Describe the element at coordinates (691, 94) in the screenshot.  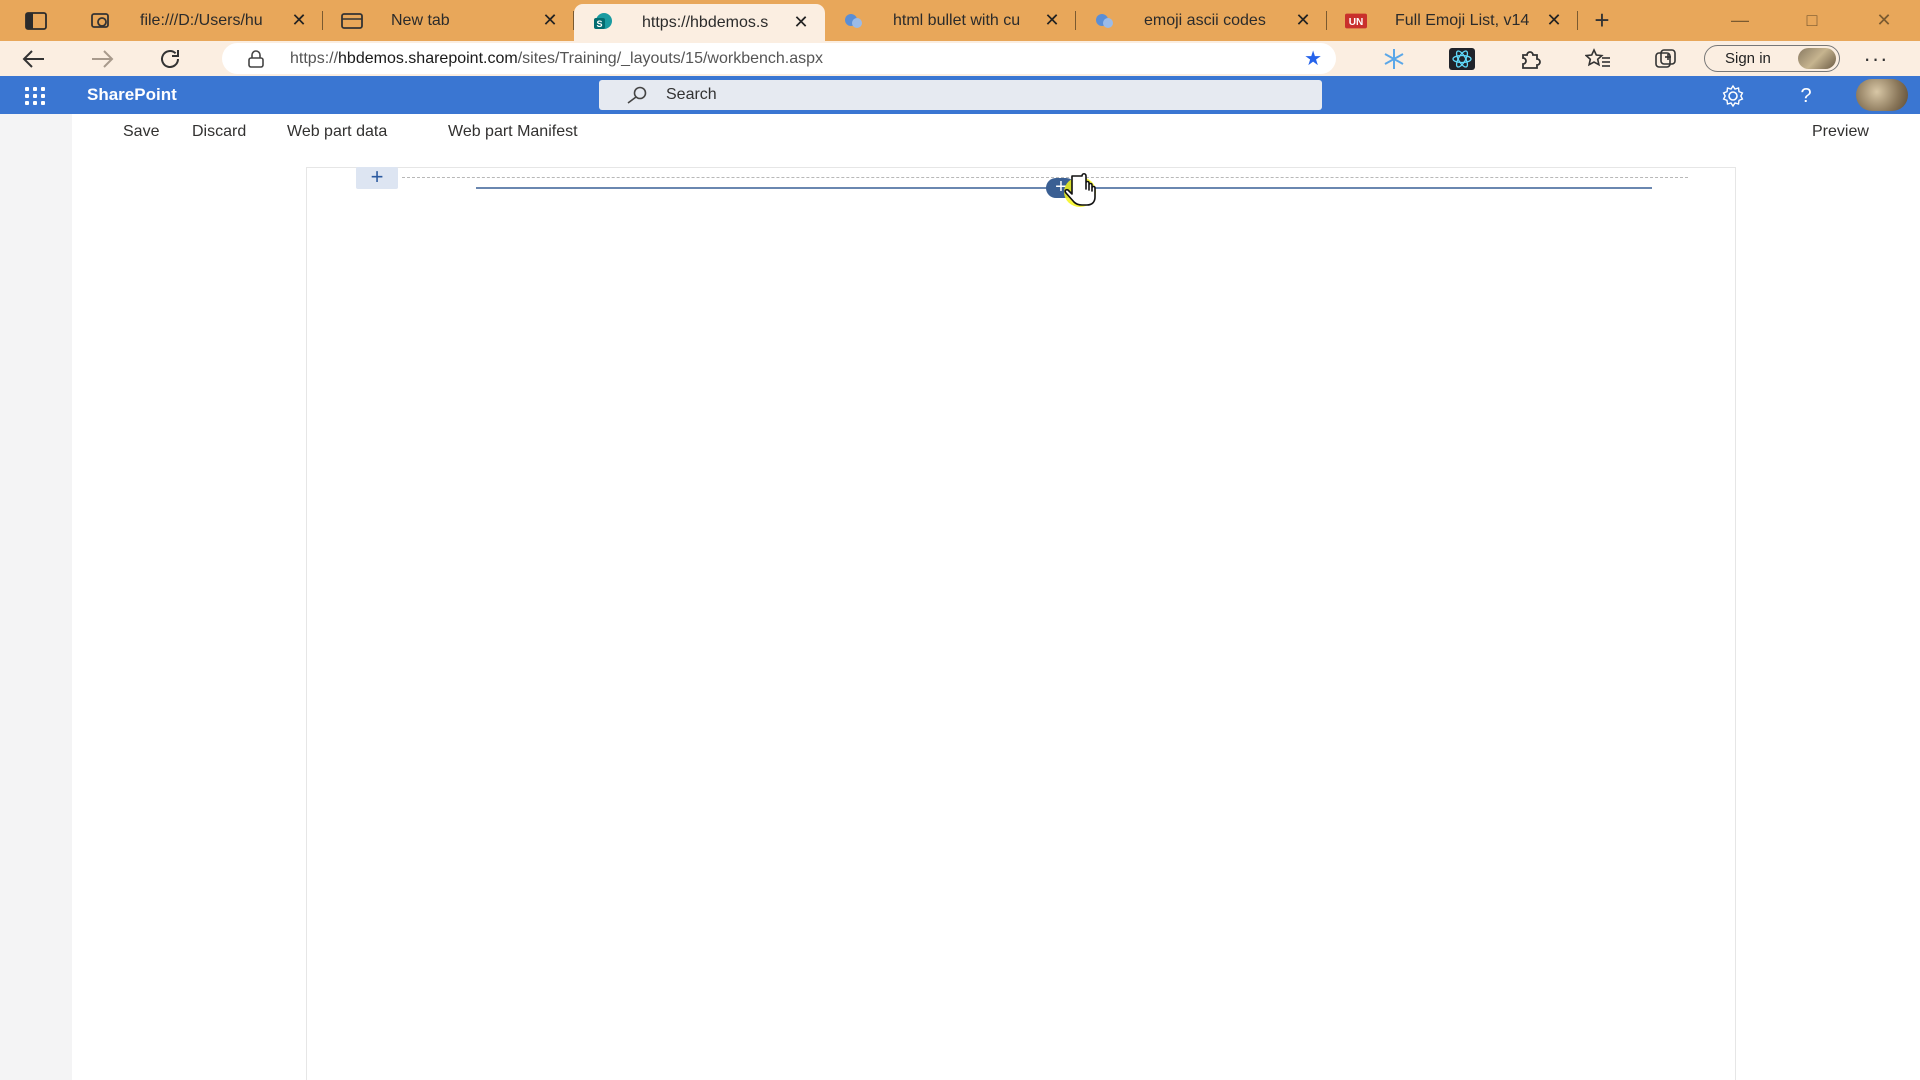
I see `search-placeholder: Search` at that location.